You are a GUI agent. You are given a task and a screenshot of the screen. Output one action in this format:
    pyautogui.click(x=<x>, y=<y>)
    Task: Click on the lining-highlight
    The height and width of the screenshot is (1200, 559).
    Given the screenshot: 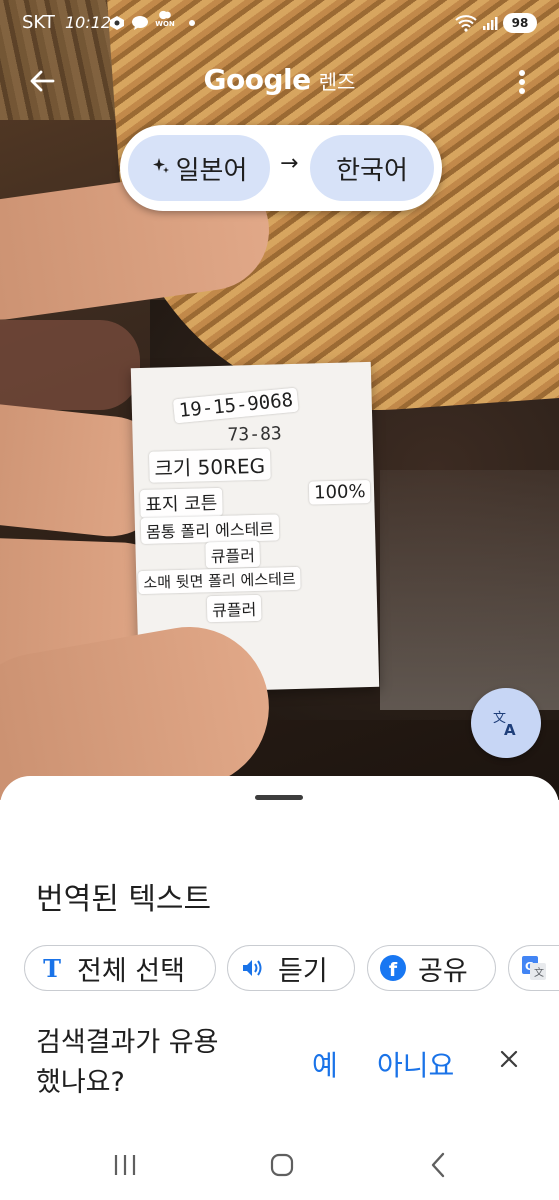 What is the action you would take?
    pyautogui.click(x=469, y=590)
    